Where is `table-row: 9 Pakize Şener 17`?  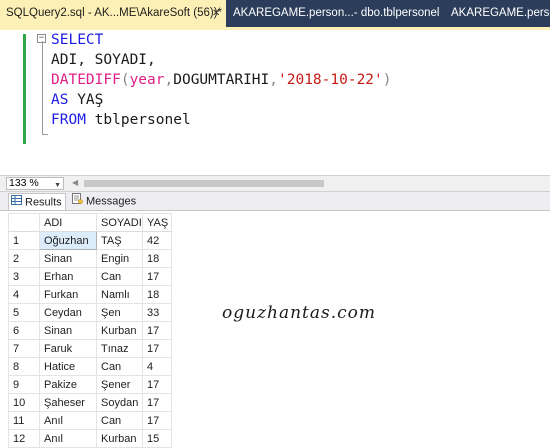
table-row: 9 Pakize Şener 17 is located at coordinates (90, 384).